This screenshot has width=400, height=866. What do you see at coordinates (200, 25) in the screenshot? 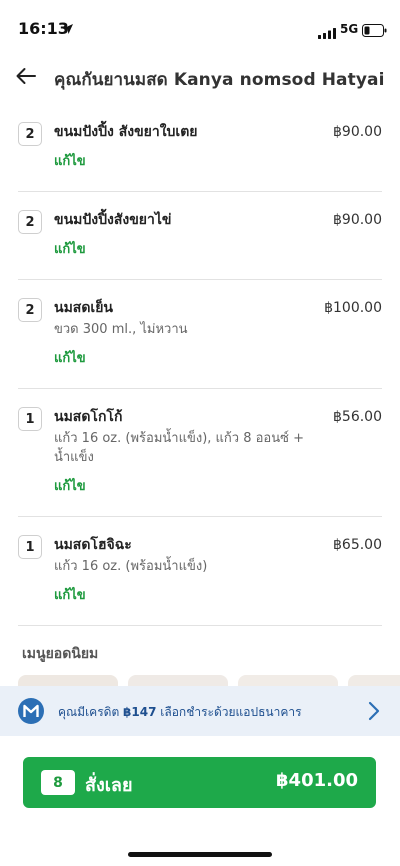
I see `status-bar: 16:13 5G` at bounding box center [200, 25].